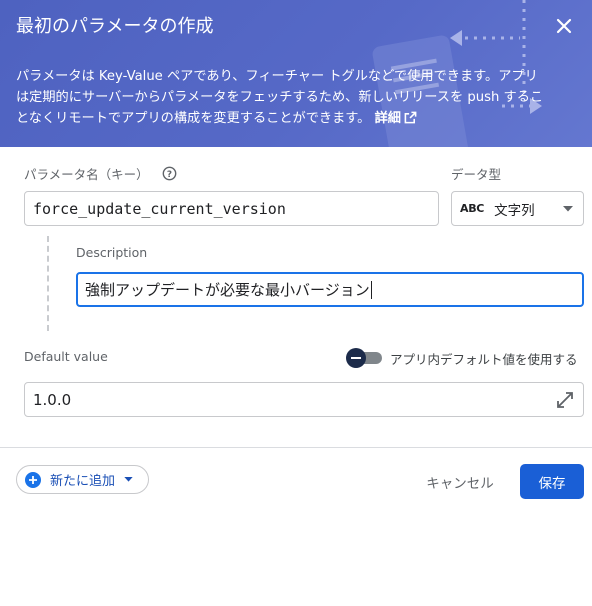  What do you see at coordinates (296, 447) in the screenshot?
I see `footer-divider` at bounding box center [296, 447].